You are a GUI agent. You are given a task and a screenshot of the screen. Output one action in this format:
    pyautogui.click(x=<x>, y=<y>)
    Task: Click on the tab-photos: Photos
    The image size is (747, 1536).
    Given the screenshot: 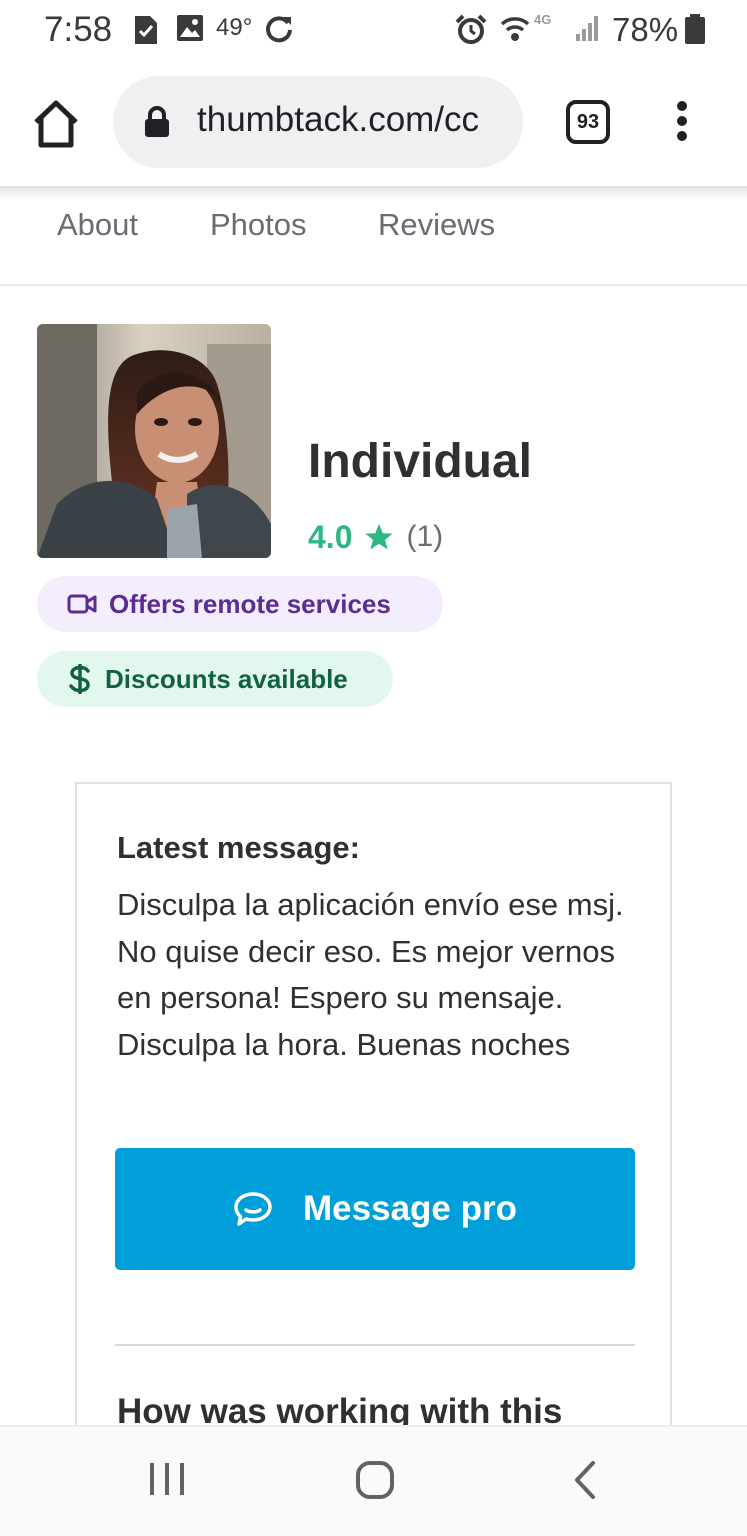 What is the action you would take?
    pyautogui.click(x=258, y=225)
    